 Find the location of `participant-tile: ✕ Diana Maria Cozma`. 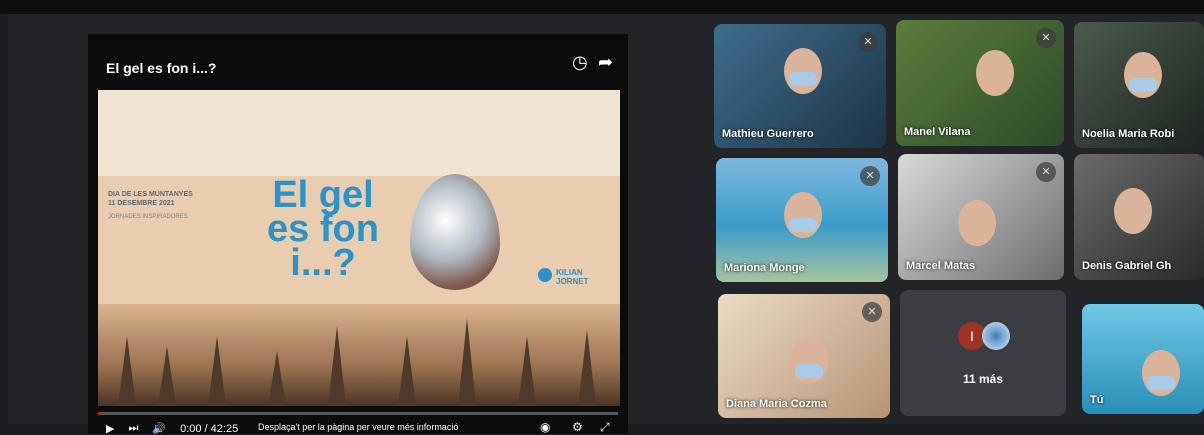

participant-tile: ✕ Diana Maria Cozma is located at coordinates (804, 356).